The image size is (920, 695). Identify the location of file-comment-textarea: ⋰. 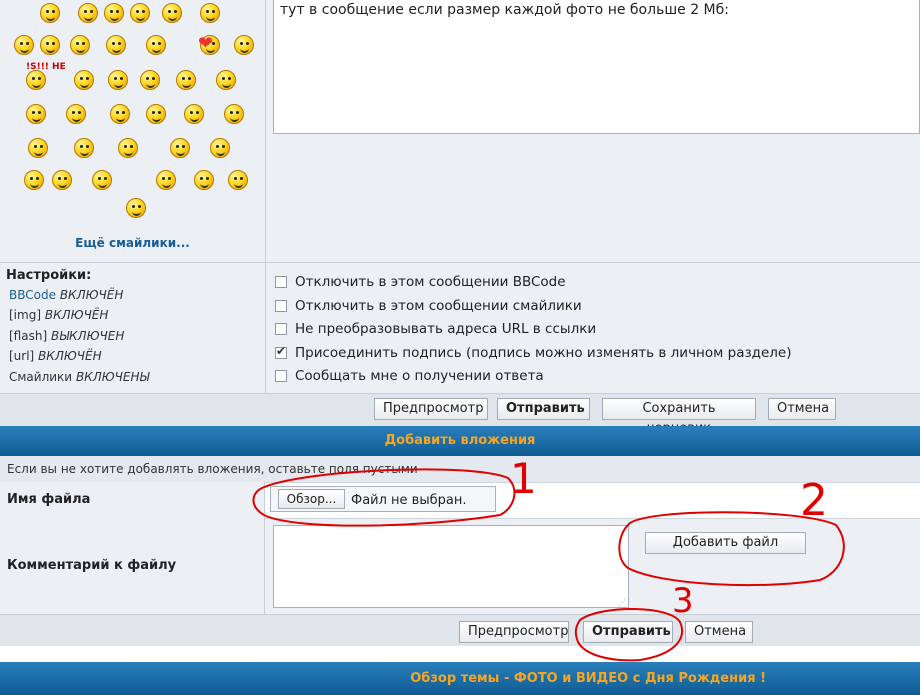
(451, 566).